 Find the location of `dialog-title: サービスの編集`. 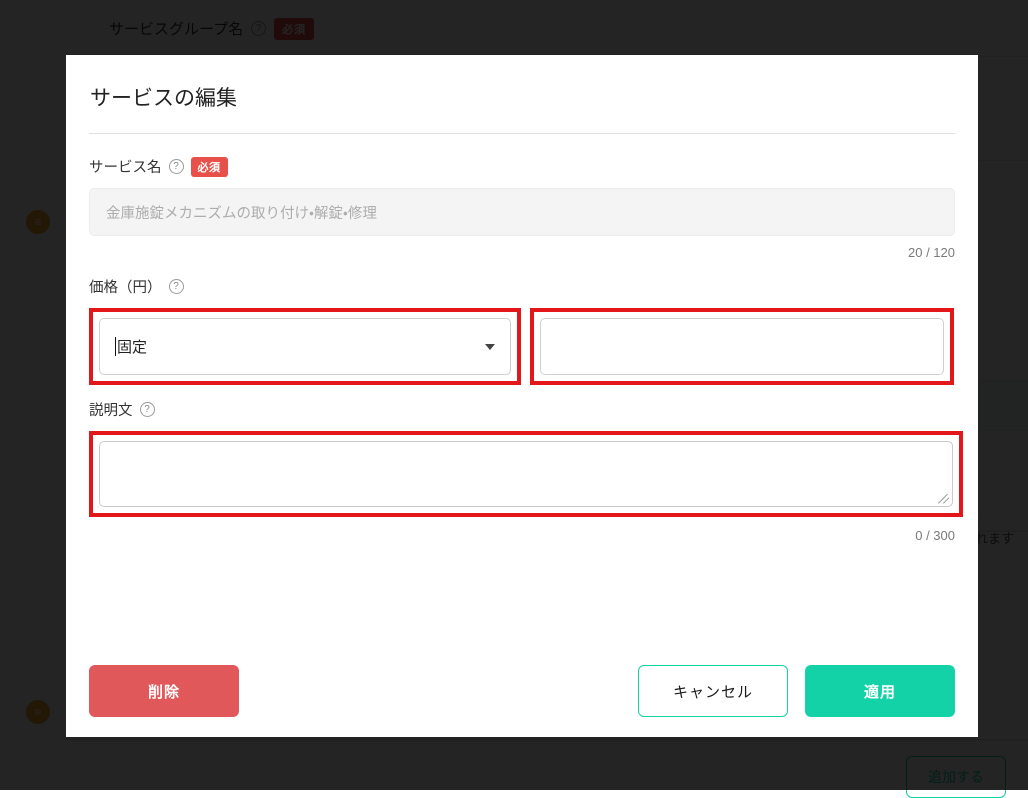

dialog-title: サービスの編集 is located at coordinates (522, 97).